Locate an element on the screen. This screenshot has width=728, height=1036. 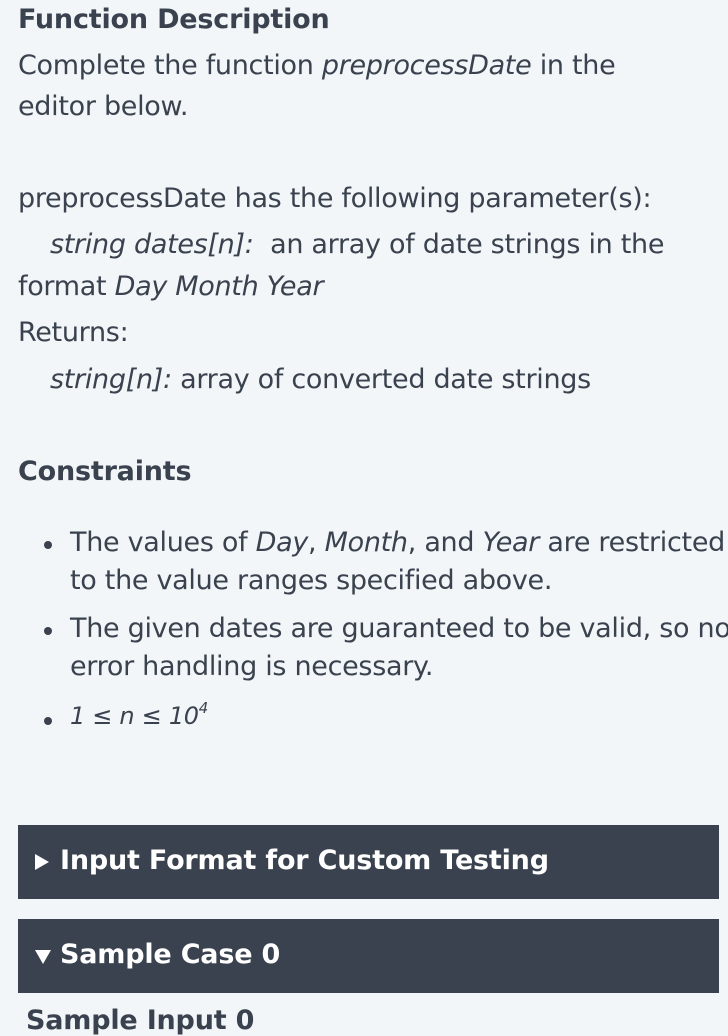
sample-case-label: Sample Case 0 is located at coordinates (170, 954).